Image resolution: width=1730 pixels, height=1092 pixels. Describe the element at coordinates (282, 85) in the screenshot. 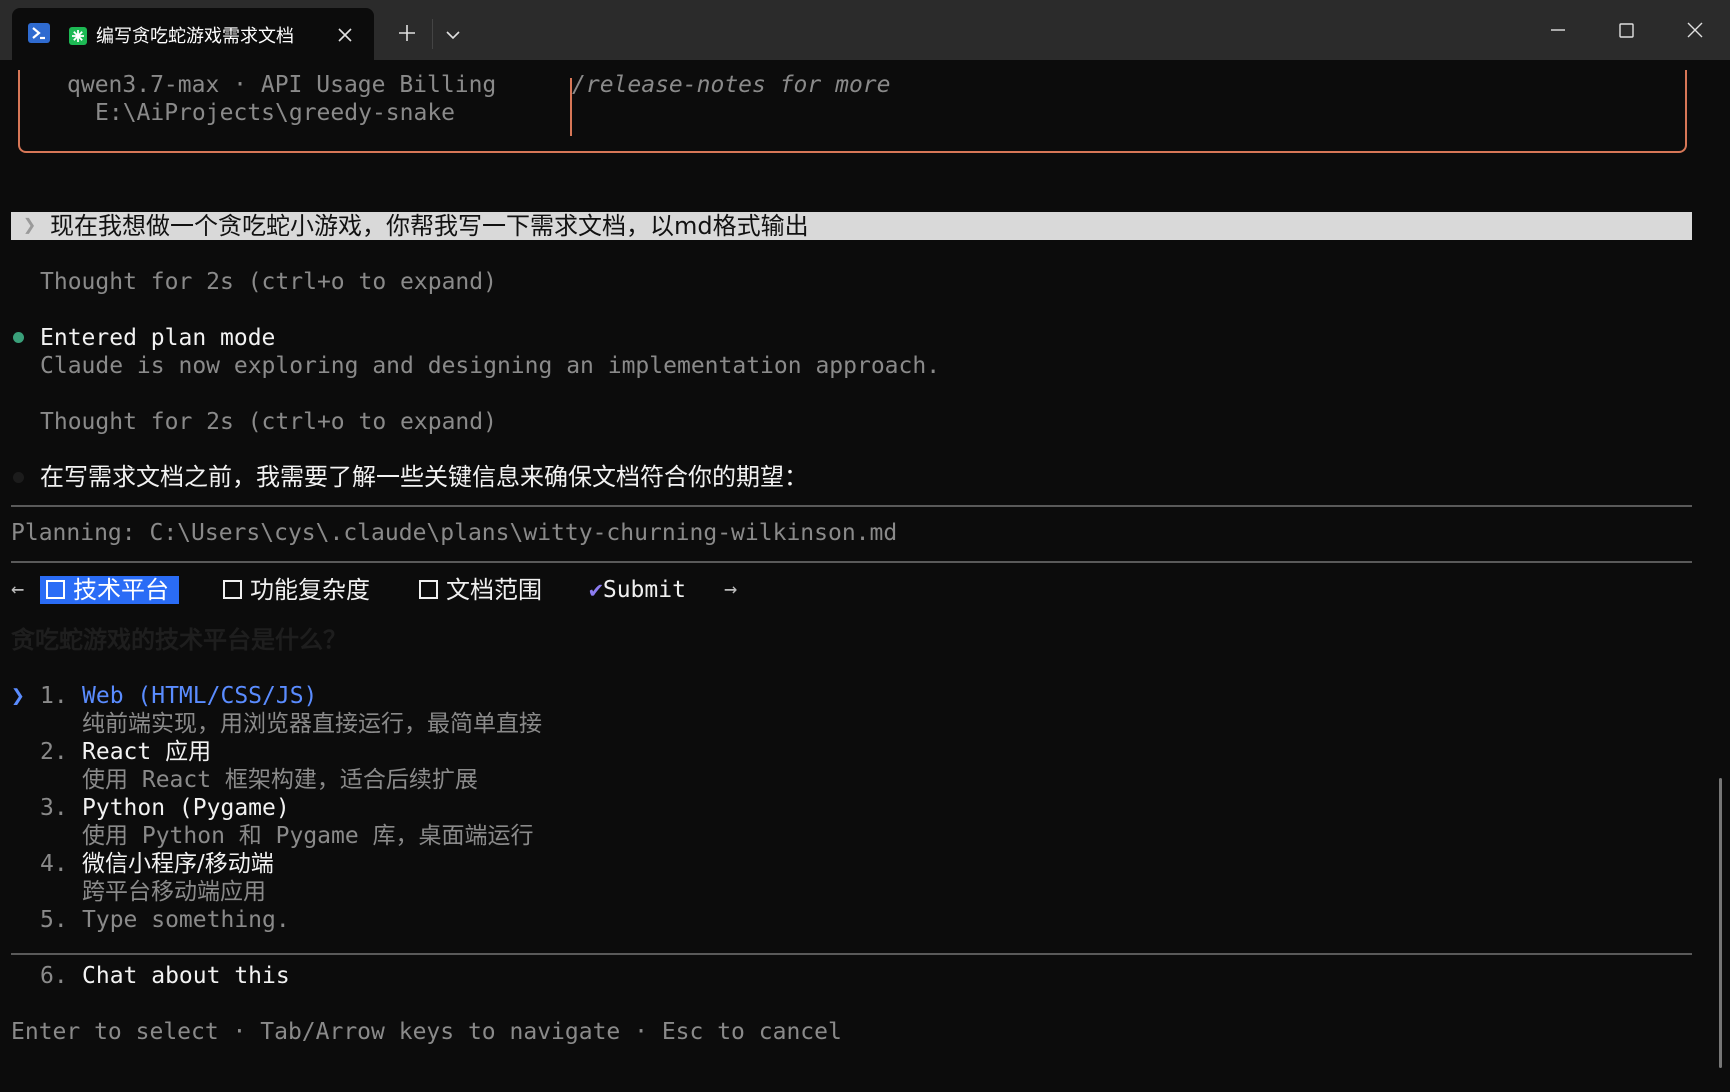

I see `model-billing-line: qwen3.7-max · API Usage Billing` at that location.